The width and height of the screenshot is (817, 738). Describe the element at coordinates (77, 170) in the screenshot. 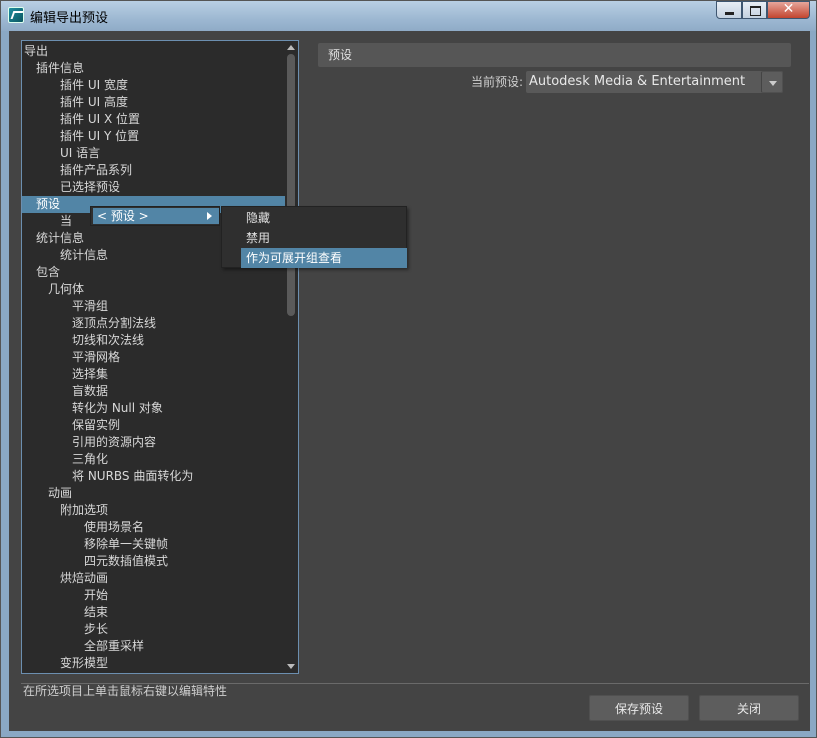

I see `tree-item: 插件产品系列` at that location.